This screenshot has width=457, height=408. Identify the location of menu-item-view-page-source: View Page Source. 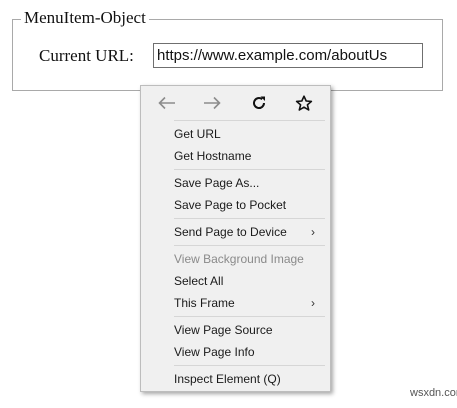
(249, 330).